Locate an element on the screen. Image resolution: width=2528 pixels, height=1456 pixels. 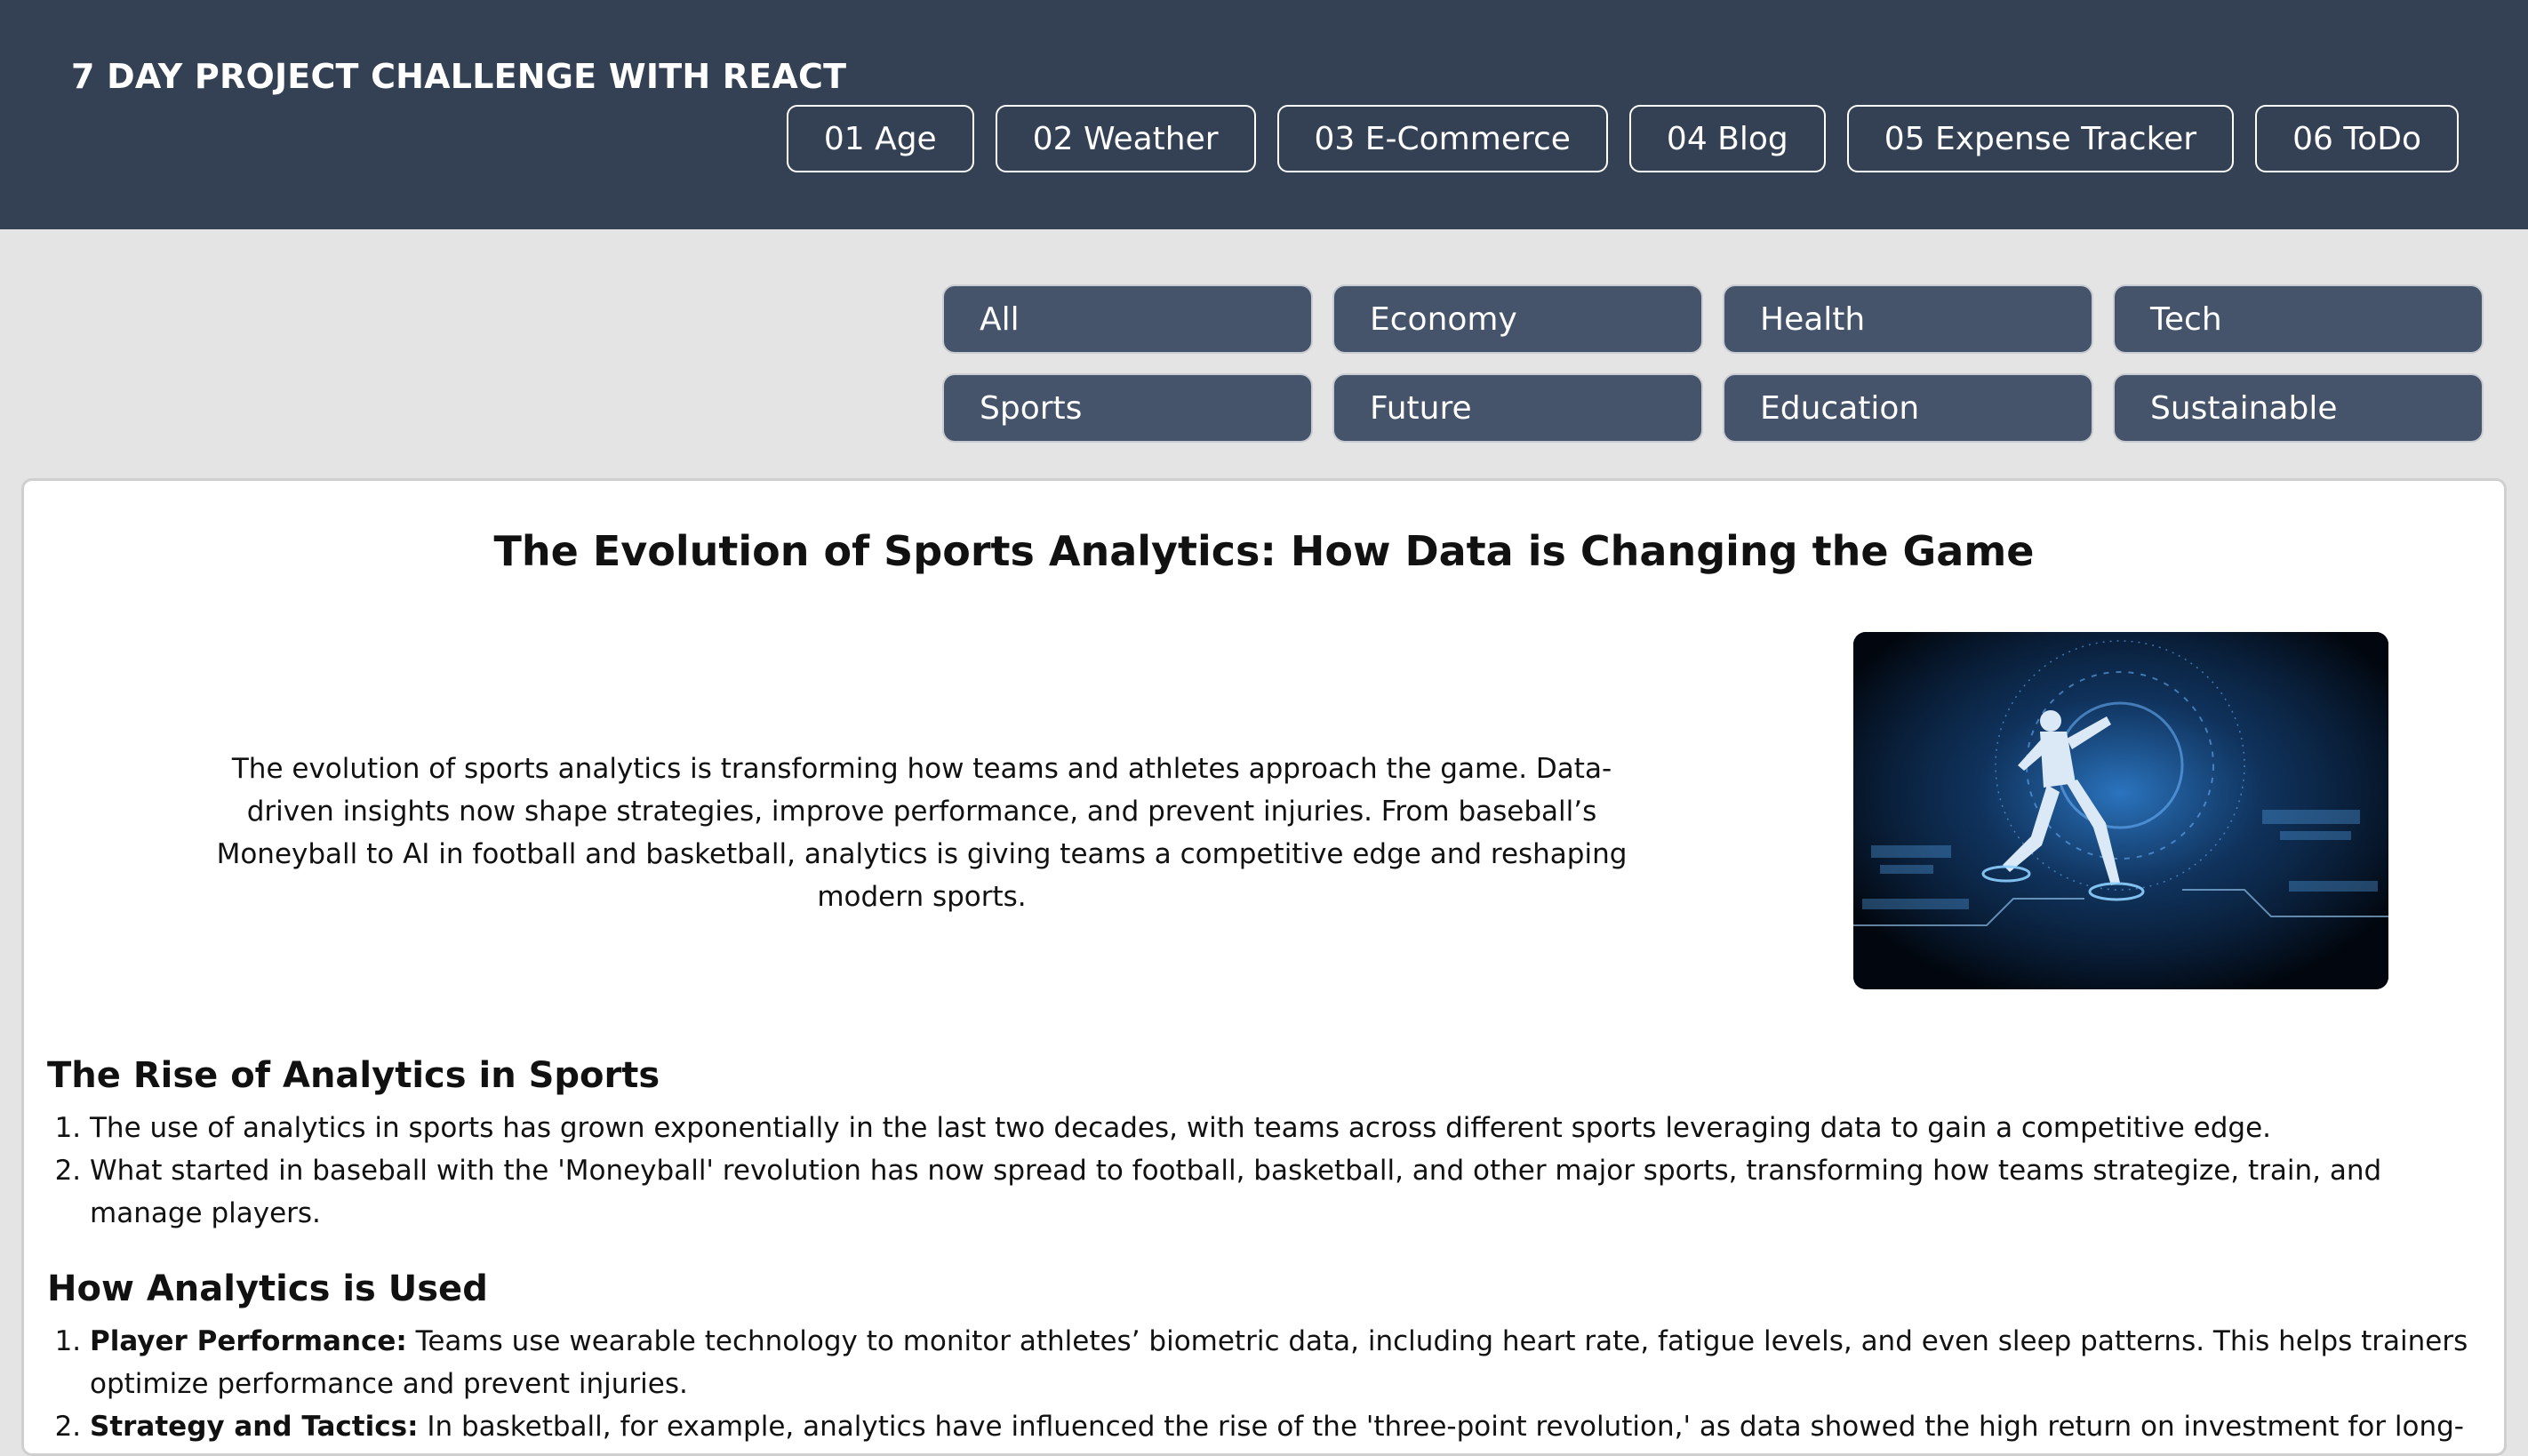
nav-expense-tracker-button: 05 Expense Tracker is located at coordinates (2040, 138).